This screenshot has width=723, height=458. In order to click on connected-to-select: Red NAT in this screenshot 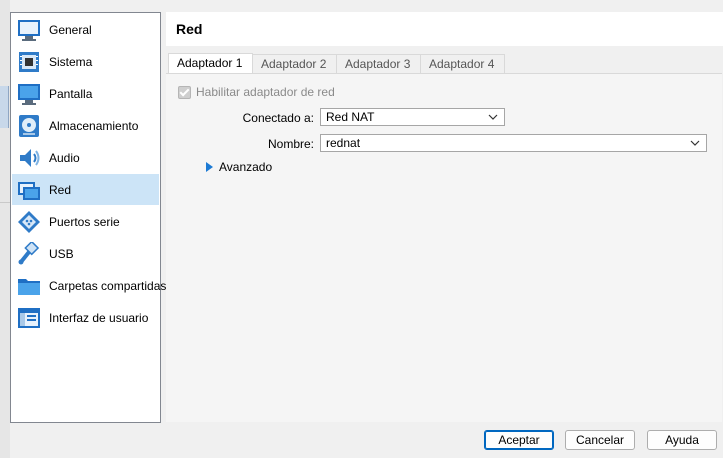, I will do `click(412, 117)`.